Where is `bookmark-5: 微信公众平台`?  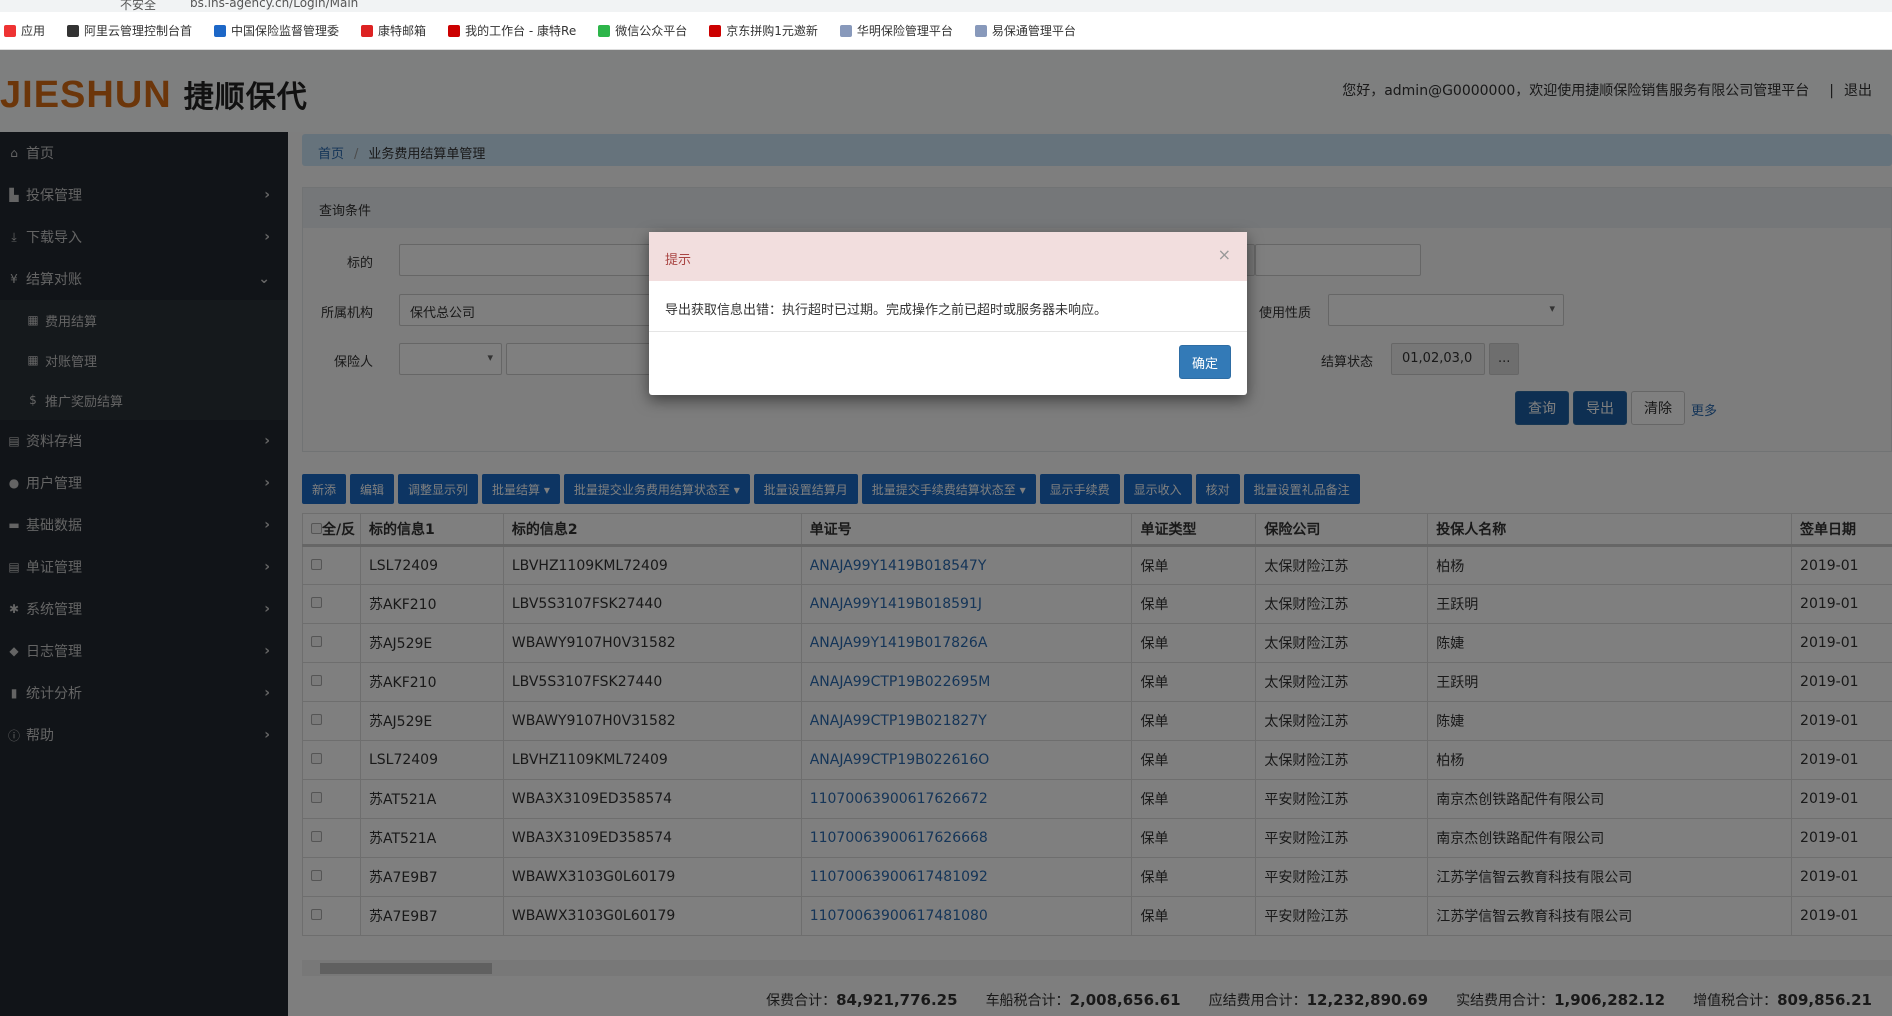 bookmark-5: 微信公众平台 is located at coordinates (642, 30).